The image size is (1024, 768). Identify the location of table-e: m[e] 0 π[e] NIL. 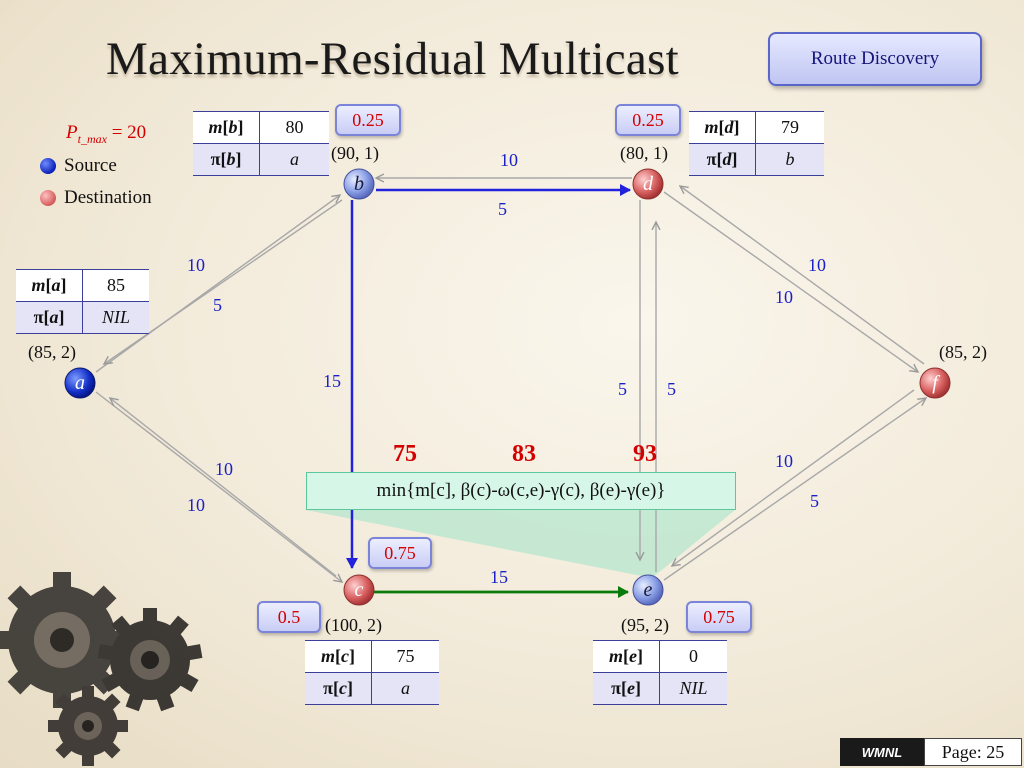
(660, 672).